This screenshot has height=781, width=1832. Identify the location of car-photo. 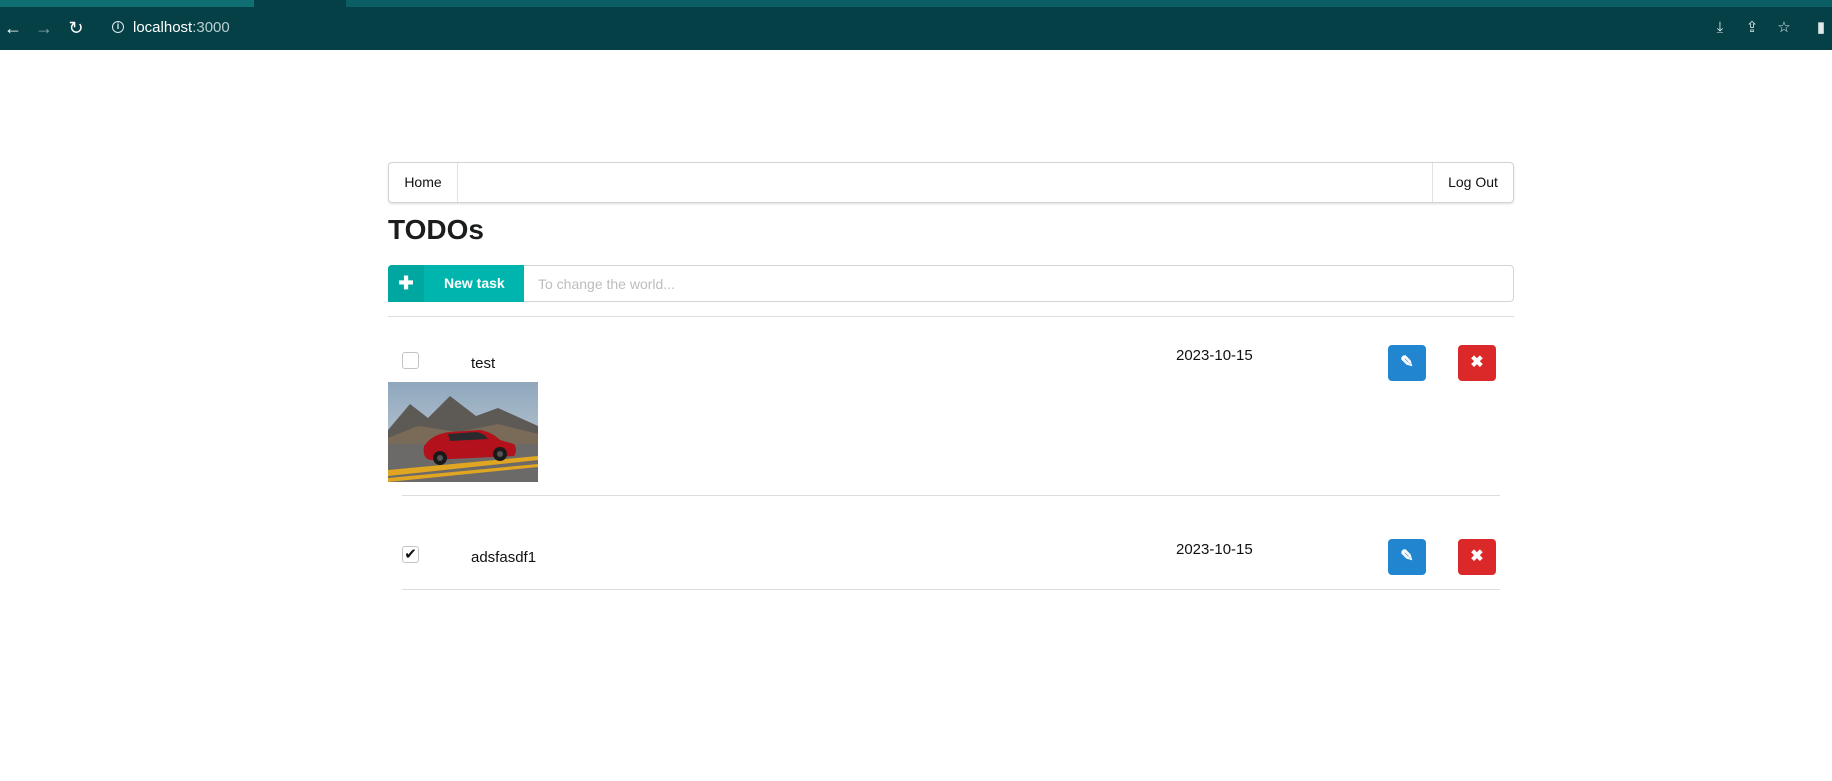
(463, 432).